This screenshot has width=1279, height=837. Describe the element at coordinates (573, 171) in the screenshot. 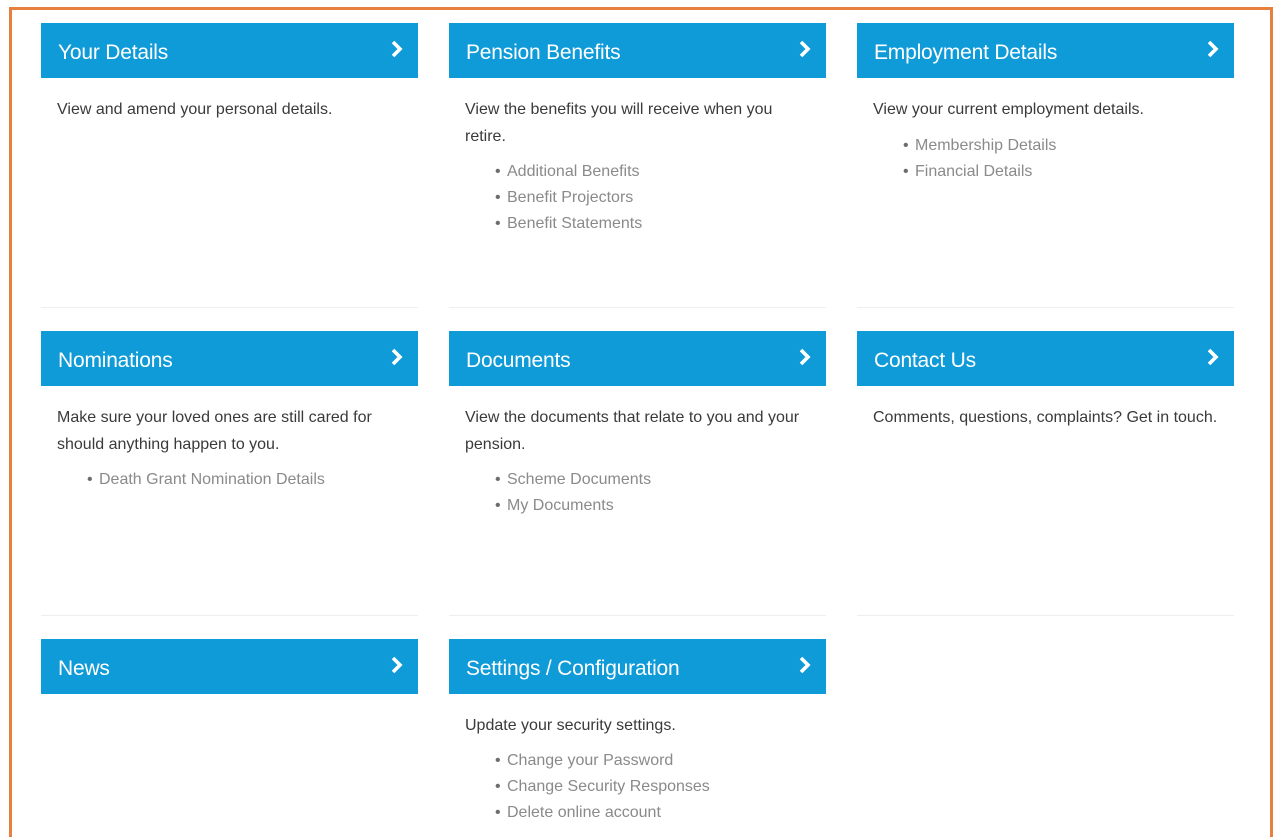

I see `additional-benefits-link: Additional Benefits` at that location.